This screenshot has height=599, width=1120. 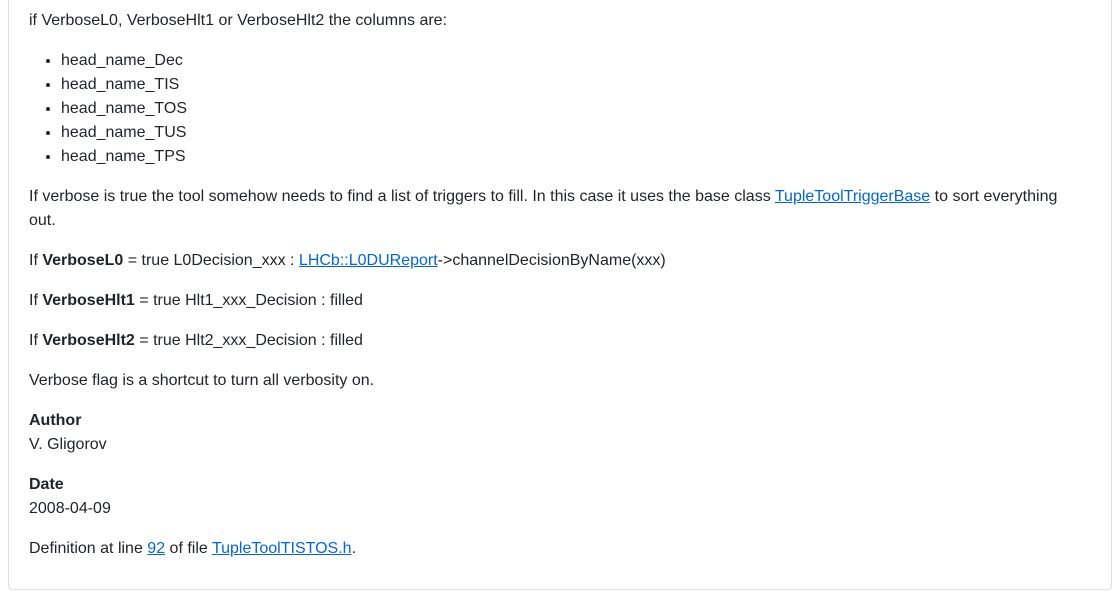 What do you see at coordinates (124, 85) in the screenshot?
I see `list-item: head_name_TIS` at bounding box center [124, 85].